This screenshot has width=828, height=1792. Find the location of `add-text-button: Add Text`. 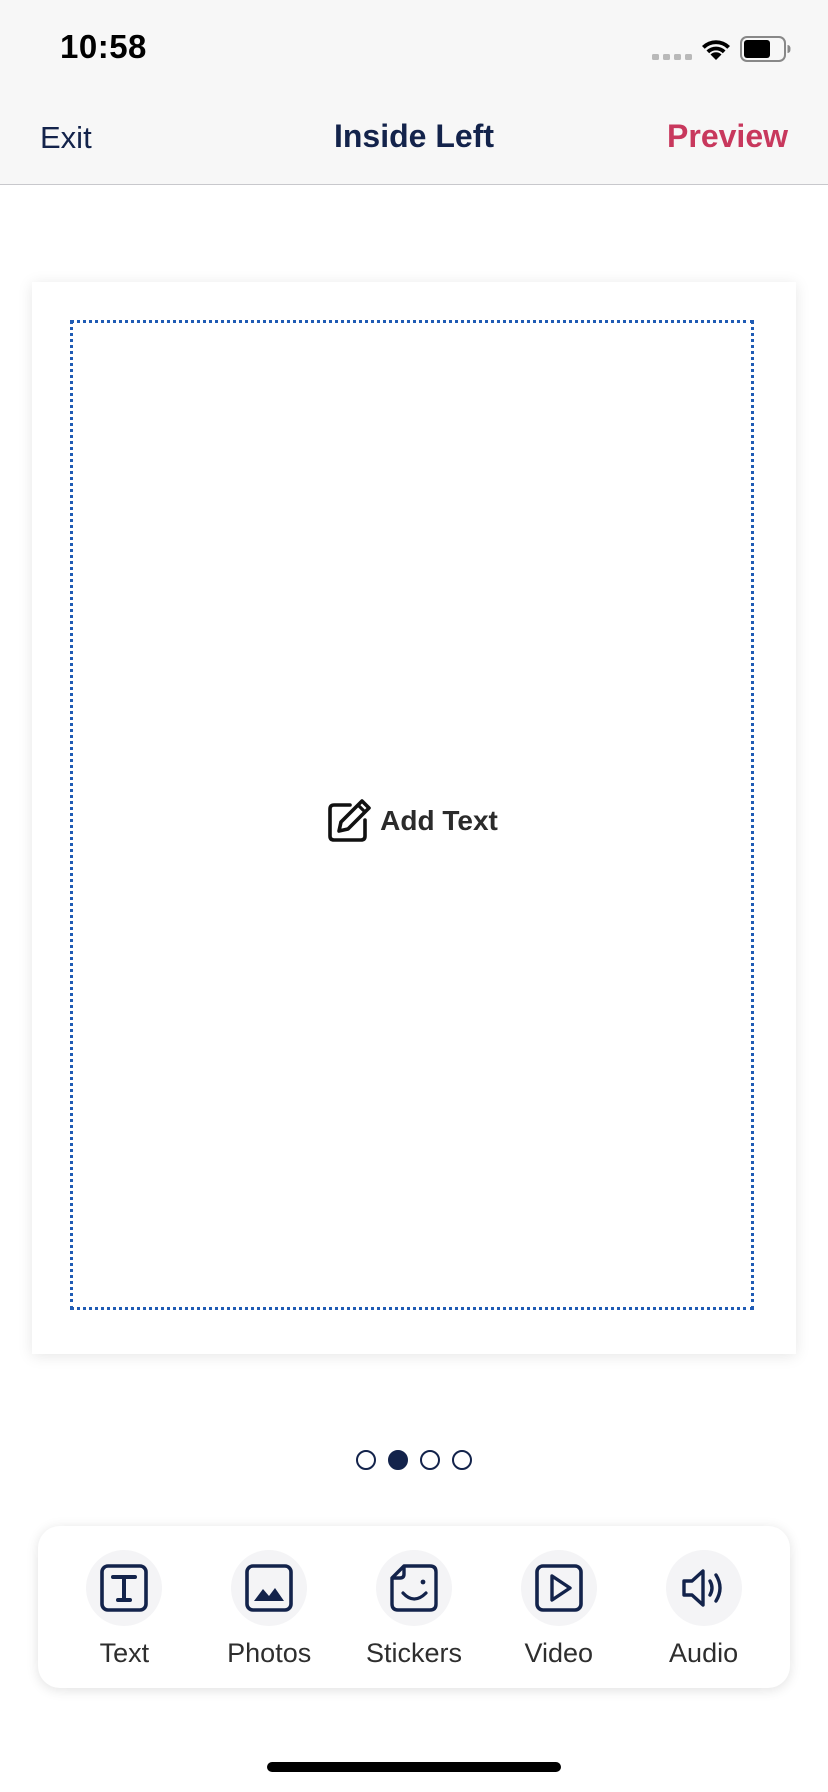

add-text-button: Add Text is located at coordinates (412, 821).